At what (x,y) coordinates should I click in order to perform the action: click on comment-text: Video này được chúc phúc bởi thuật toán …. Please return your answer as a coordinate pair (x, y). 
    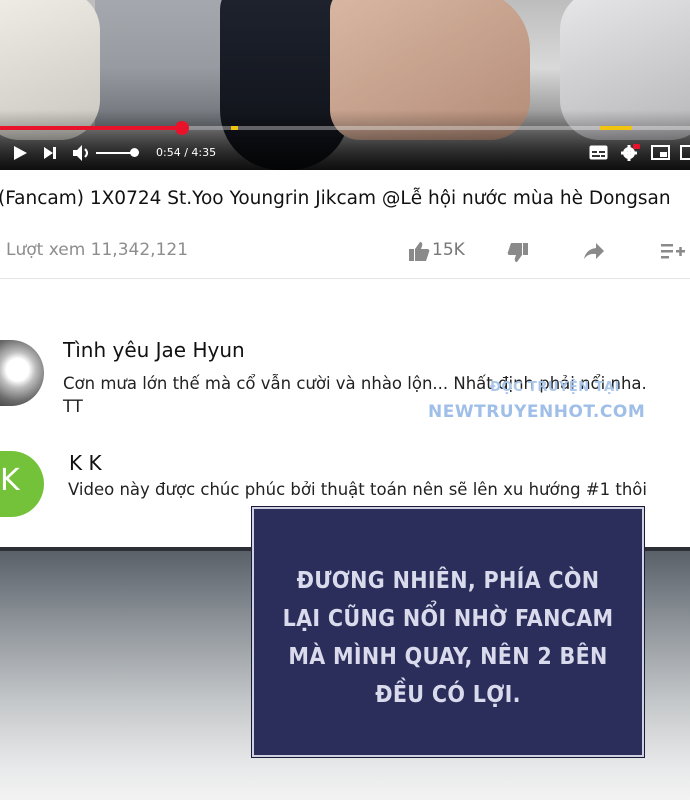
    Looking at the image, I should click on (357, 489).